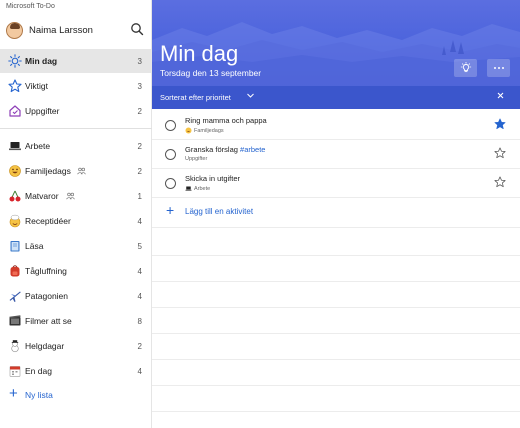 This screenshot has height=428, width=520. Describe the element at coordinates (15, 320) in the screenshot. I see `film-icon` at that location.